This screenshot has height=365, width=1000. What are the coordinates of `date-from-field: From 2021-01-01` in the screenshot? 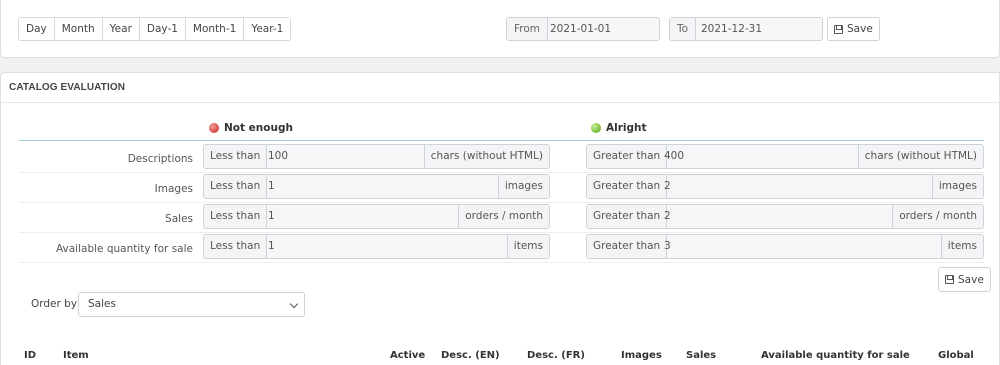 It's located at (583, 29).